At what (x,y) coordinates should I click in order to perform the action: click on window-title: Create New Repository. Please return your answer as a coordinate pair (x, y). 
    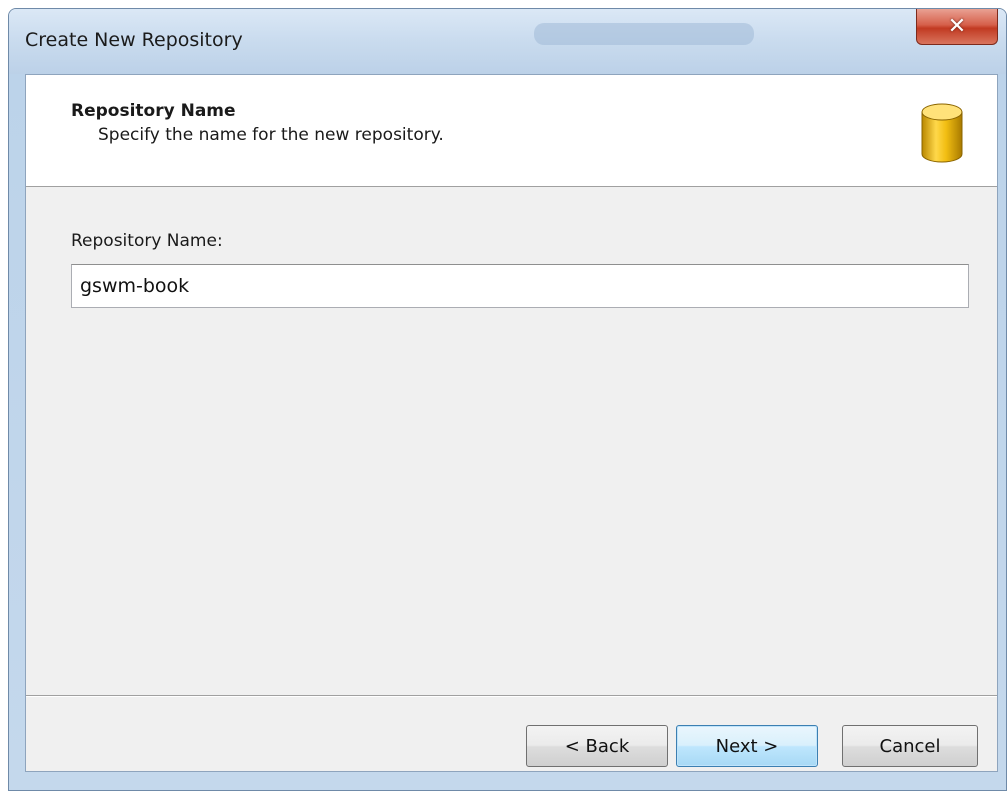
    Looking at the image, I should click on (134, 40).